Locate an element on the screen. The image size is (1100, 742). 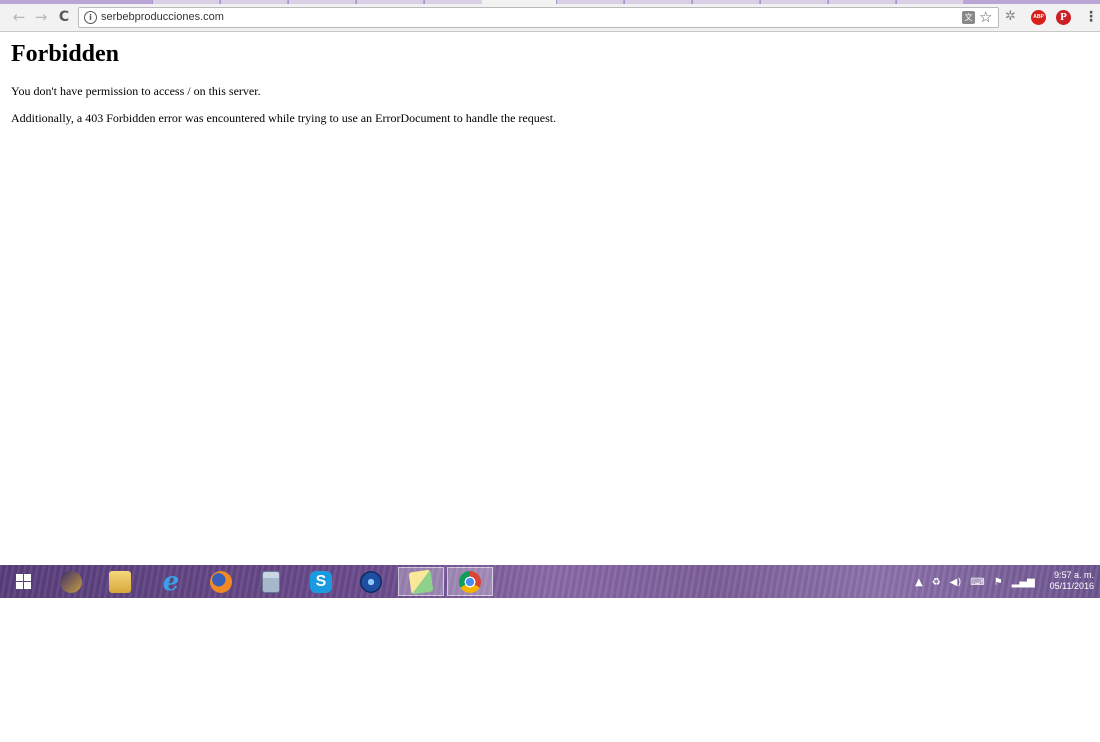
address-bar: i serbebproducciones.com 文 ☆ is located at coordinates (538, 17).